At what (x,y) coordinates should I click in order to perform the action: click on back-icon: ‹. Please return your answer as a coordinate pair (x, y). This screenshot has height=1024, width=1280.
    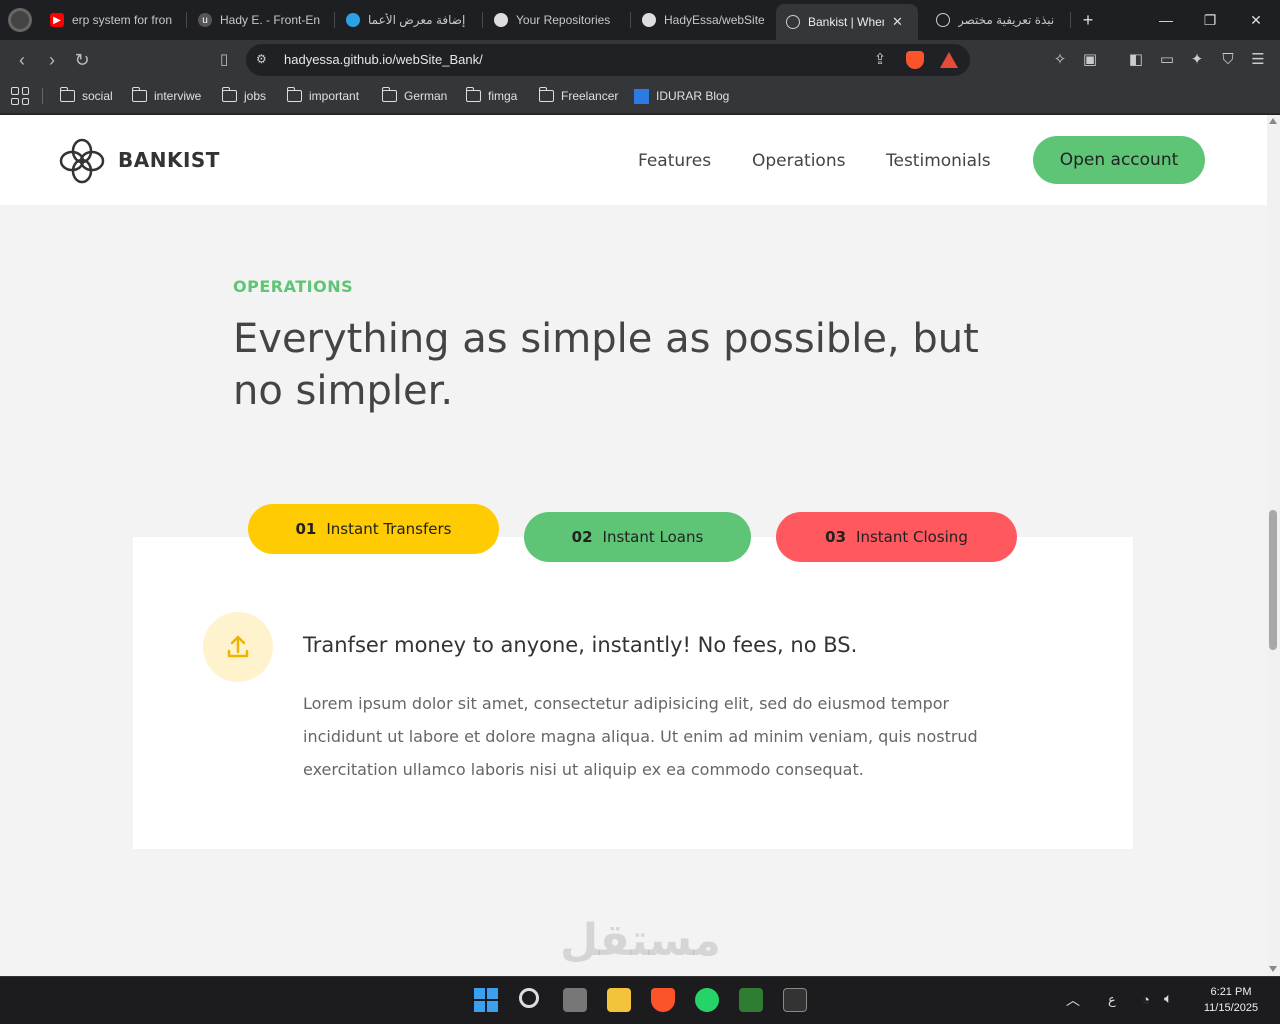
    Looking at the image, I should click on (22, 60).